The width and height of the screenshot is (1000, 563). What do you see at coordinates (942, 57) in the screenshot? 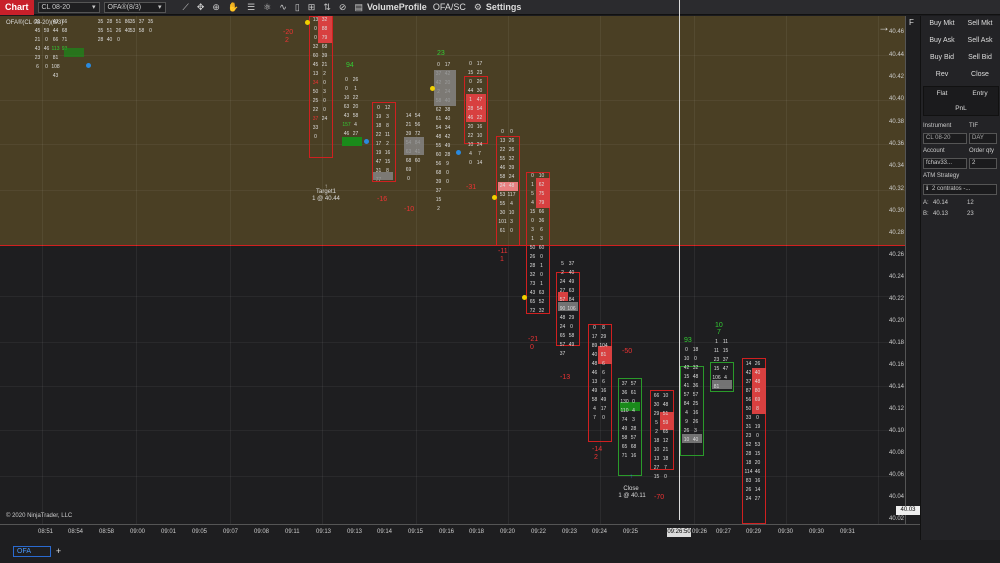
I see `buy-bid-button: Buy Bid` at bounding box center [942, 57].